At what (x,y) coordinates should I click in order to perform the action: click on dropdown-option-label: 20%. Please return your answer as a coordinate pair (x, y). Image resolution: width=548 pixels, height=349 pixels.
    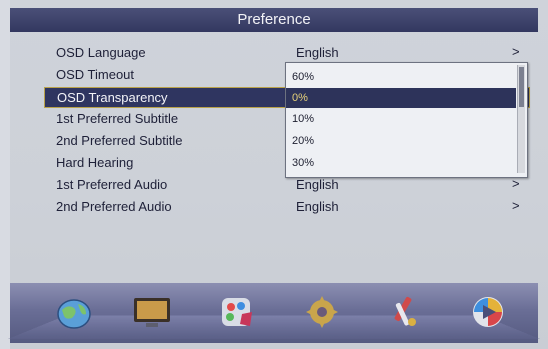
    Looking at the image, I should click on (303, 141).